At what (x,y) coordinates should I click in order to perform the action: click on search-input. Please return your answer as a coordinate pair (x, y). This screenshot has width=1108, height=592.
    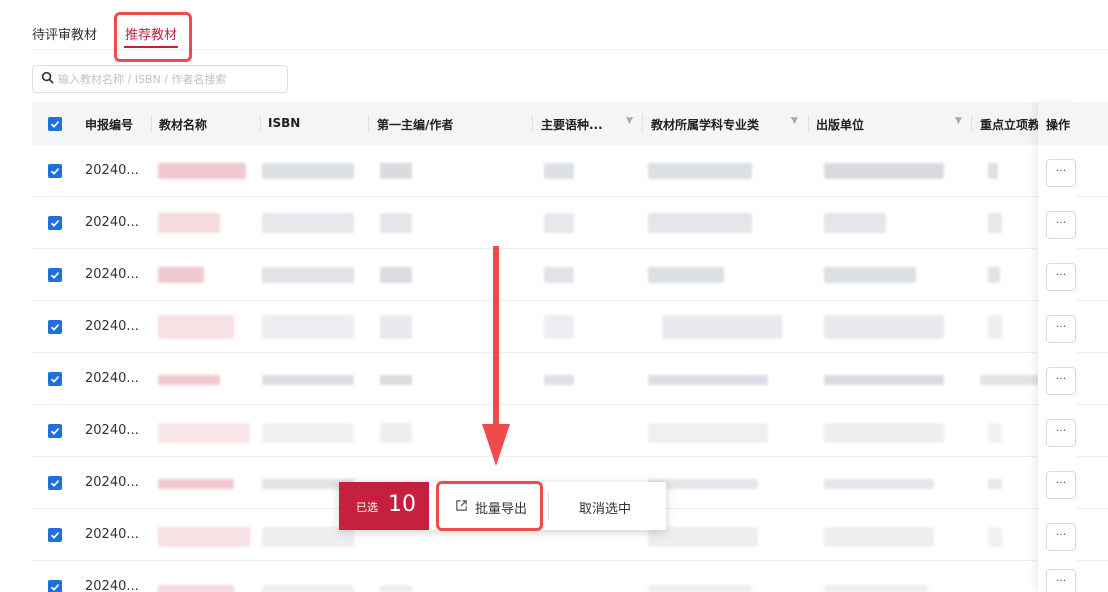
    Looking at the image, I should click on (171, 79).